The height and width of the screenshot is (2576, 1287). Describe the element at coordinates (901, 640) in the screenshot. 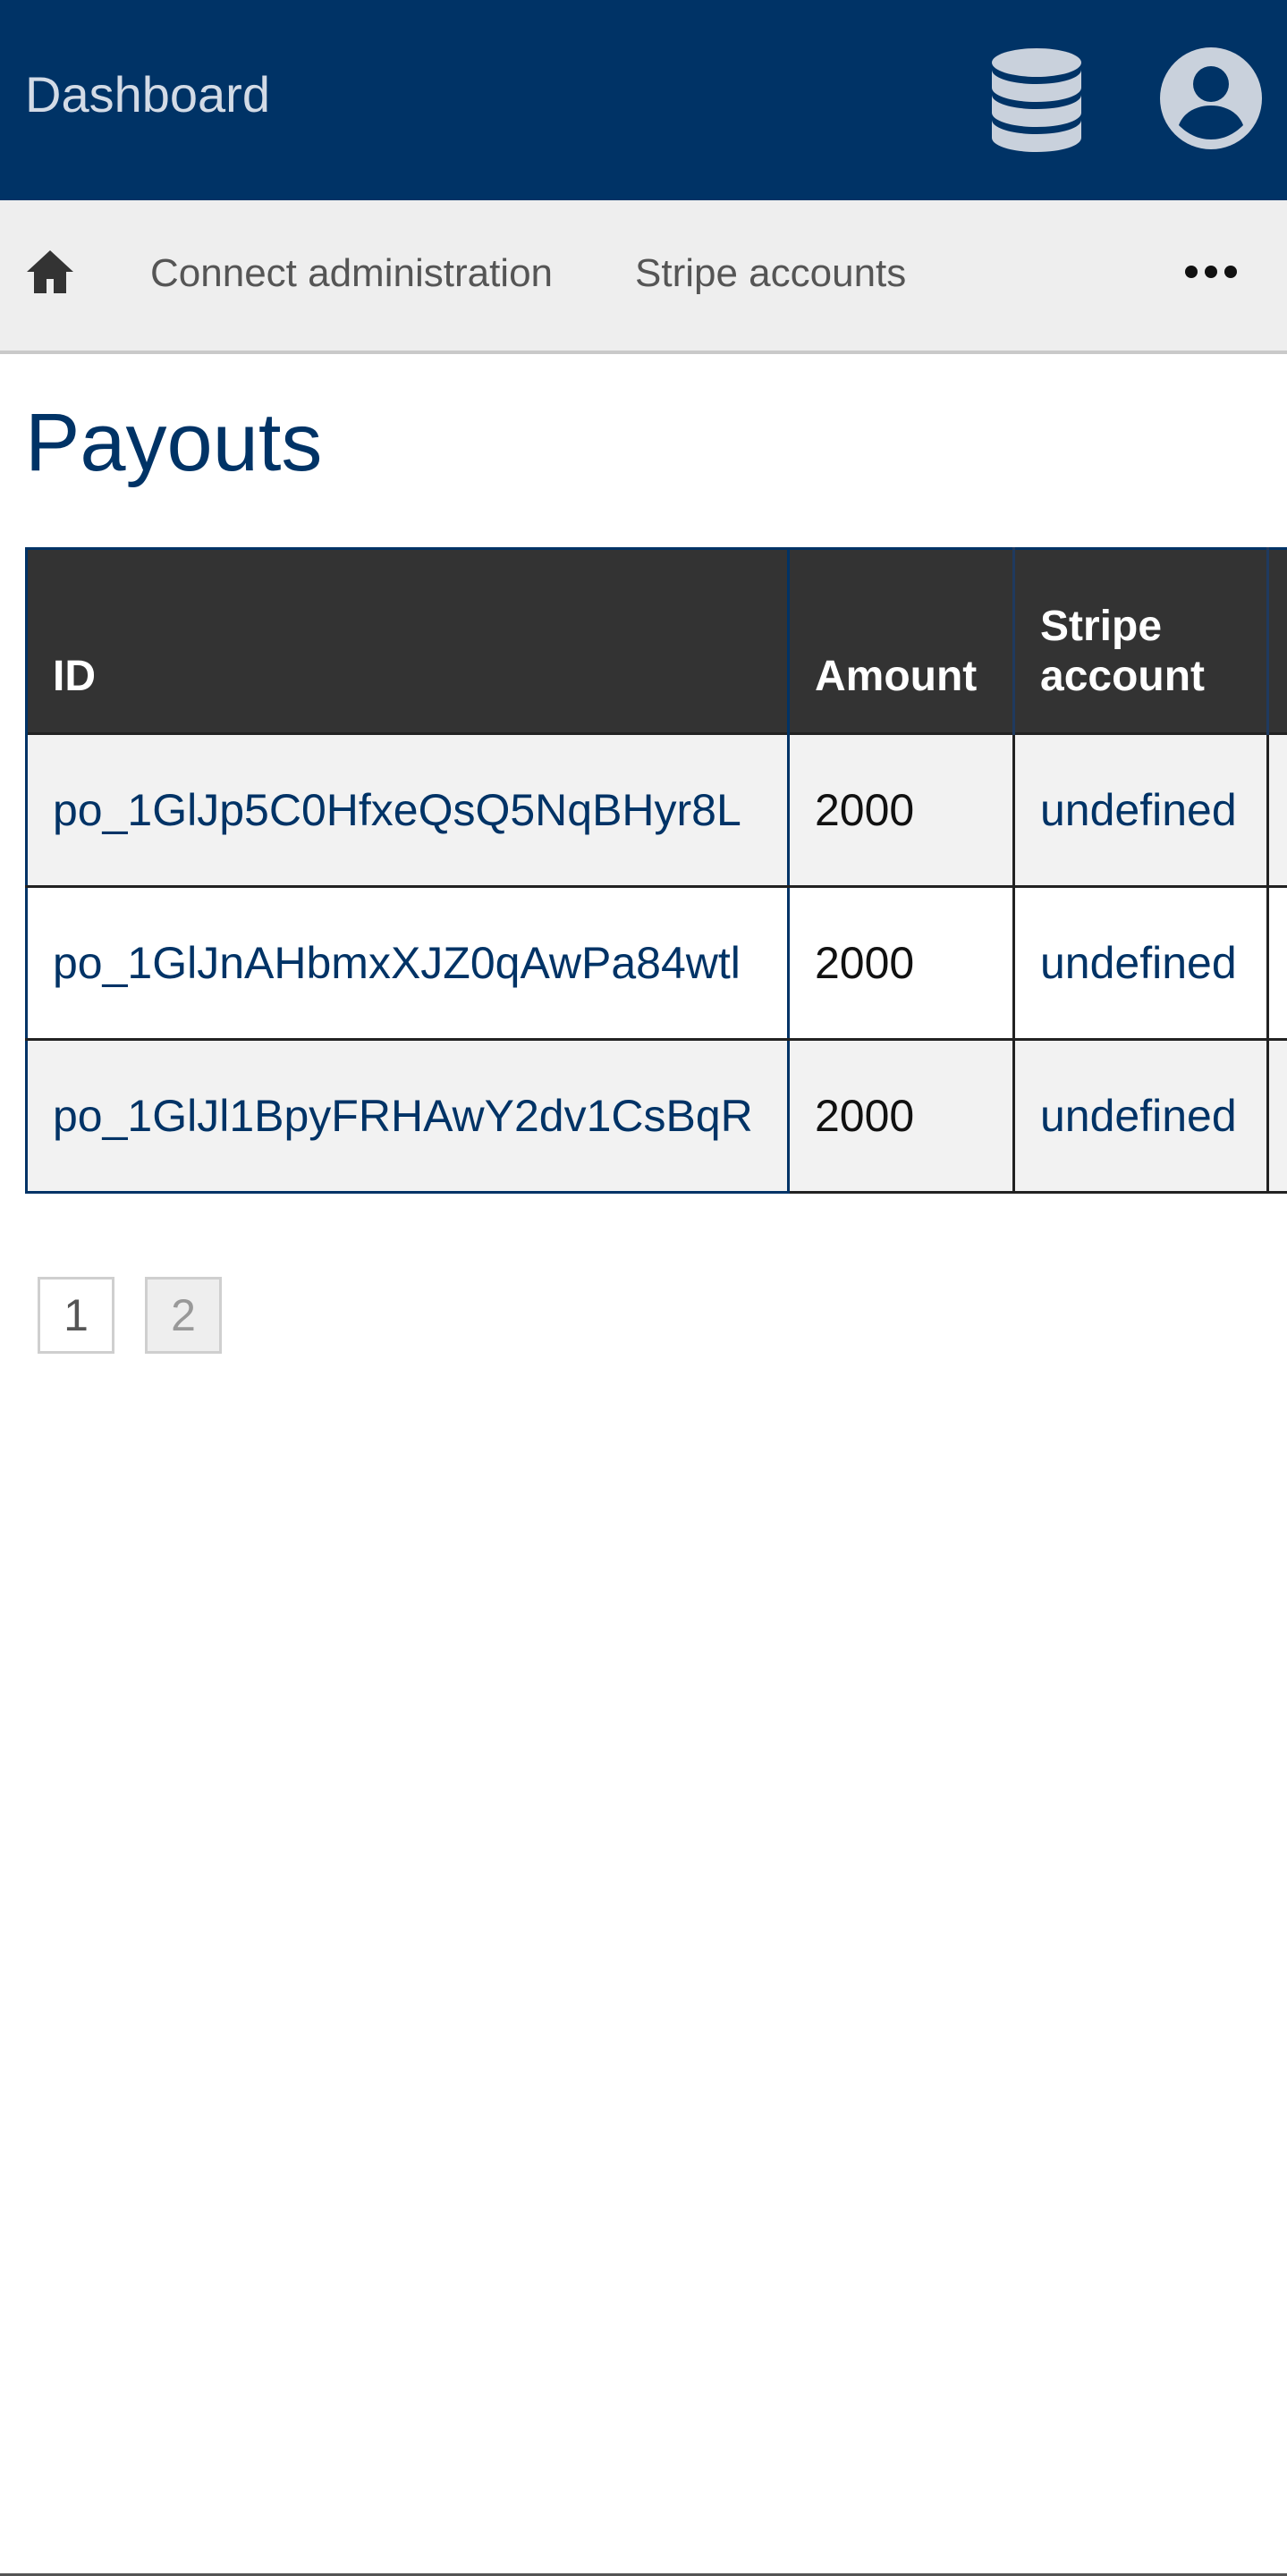

I see `column-header-amount: Amount` at that location.